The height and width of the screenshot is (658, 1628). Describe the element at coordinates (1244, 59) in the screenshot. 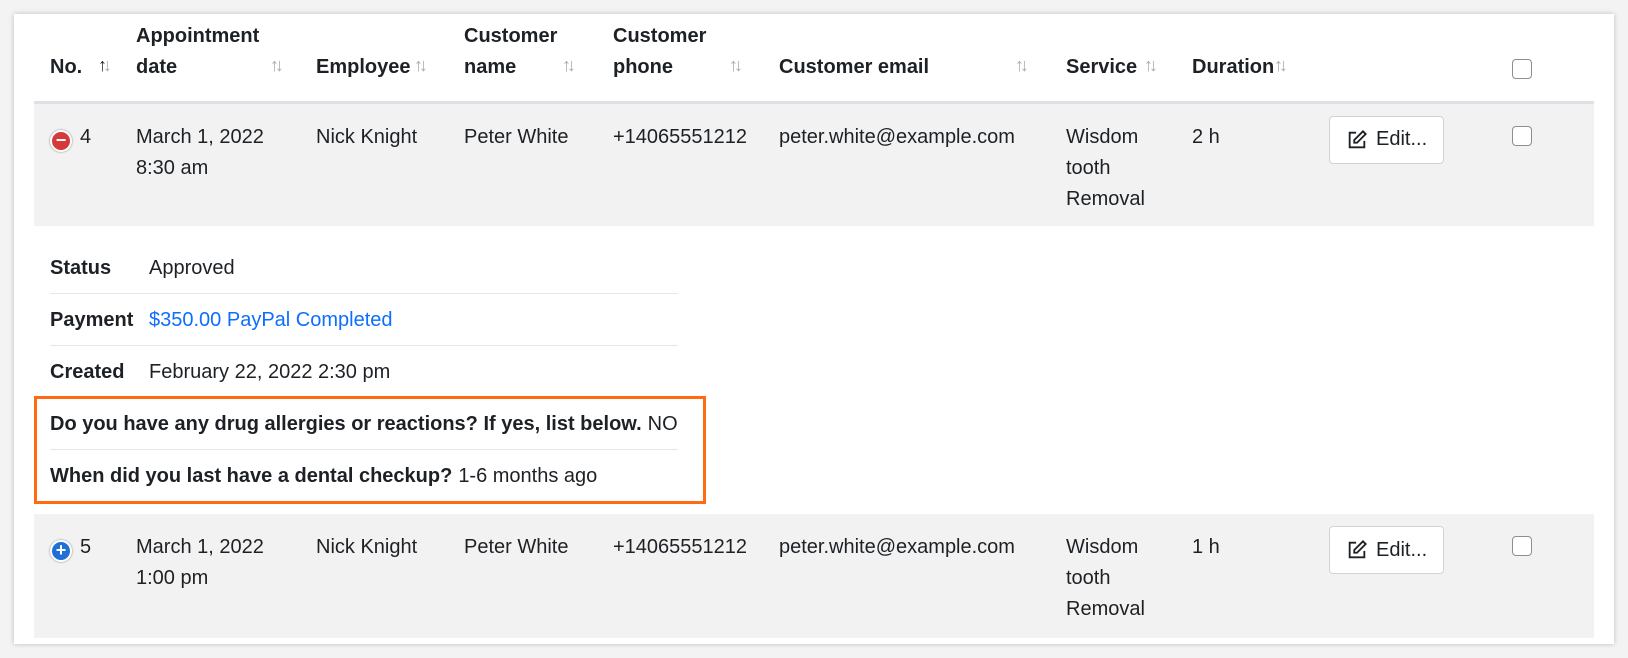

I see `column-header-duration: Duration ↑↓` at that location.